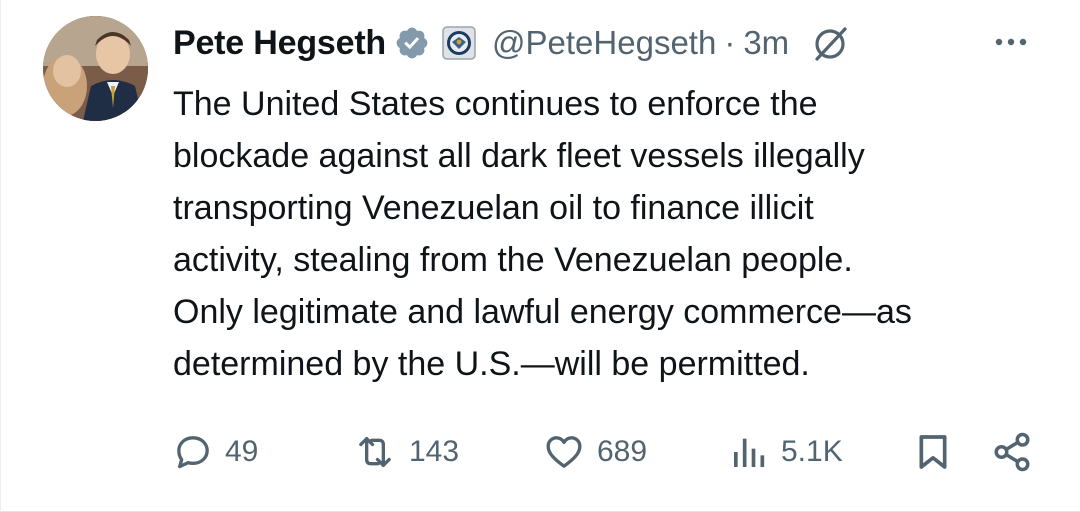  Describe the element at coordinates (622, 451) in the screenshot. I see `like-count: 689` at that location.